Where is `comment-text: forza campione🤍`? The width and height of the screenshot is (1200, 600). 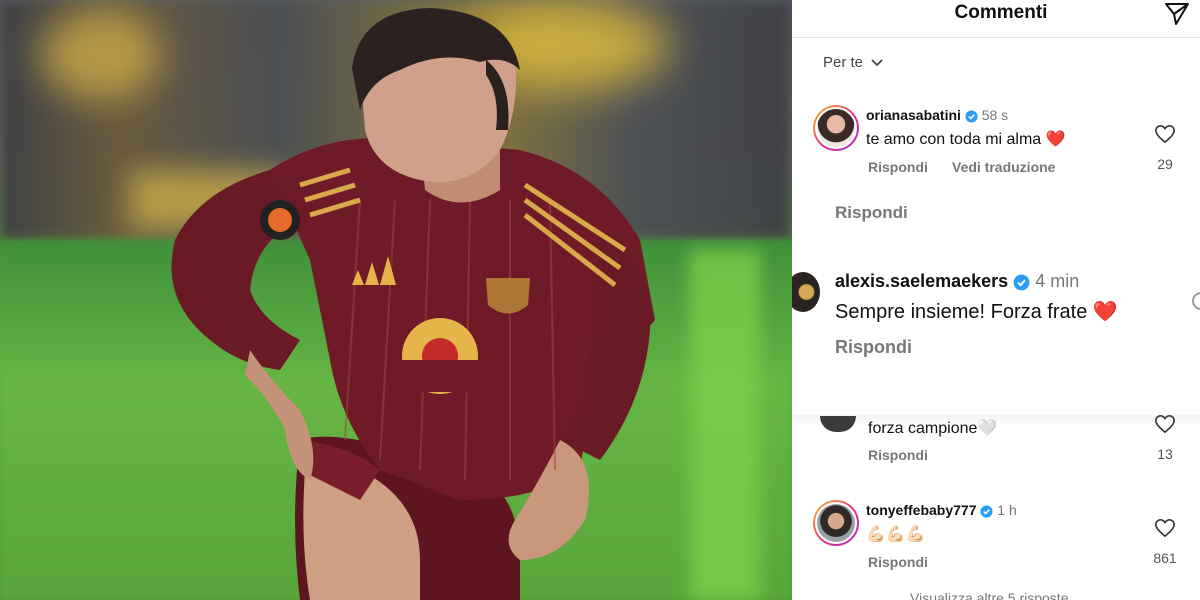 comment-text: forza campione🤍 is located at coordinates (933, 428).